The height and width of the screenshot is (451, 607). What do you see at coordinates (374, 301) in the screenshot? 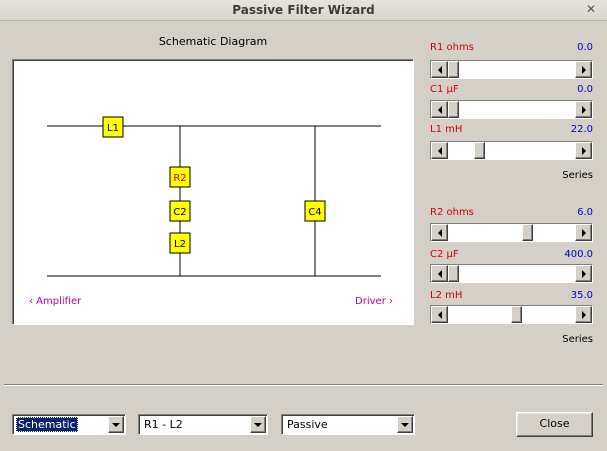
I see `driver-link: Driver ›` at bounding box center [374, 301].